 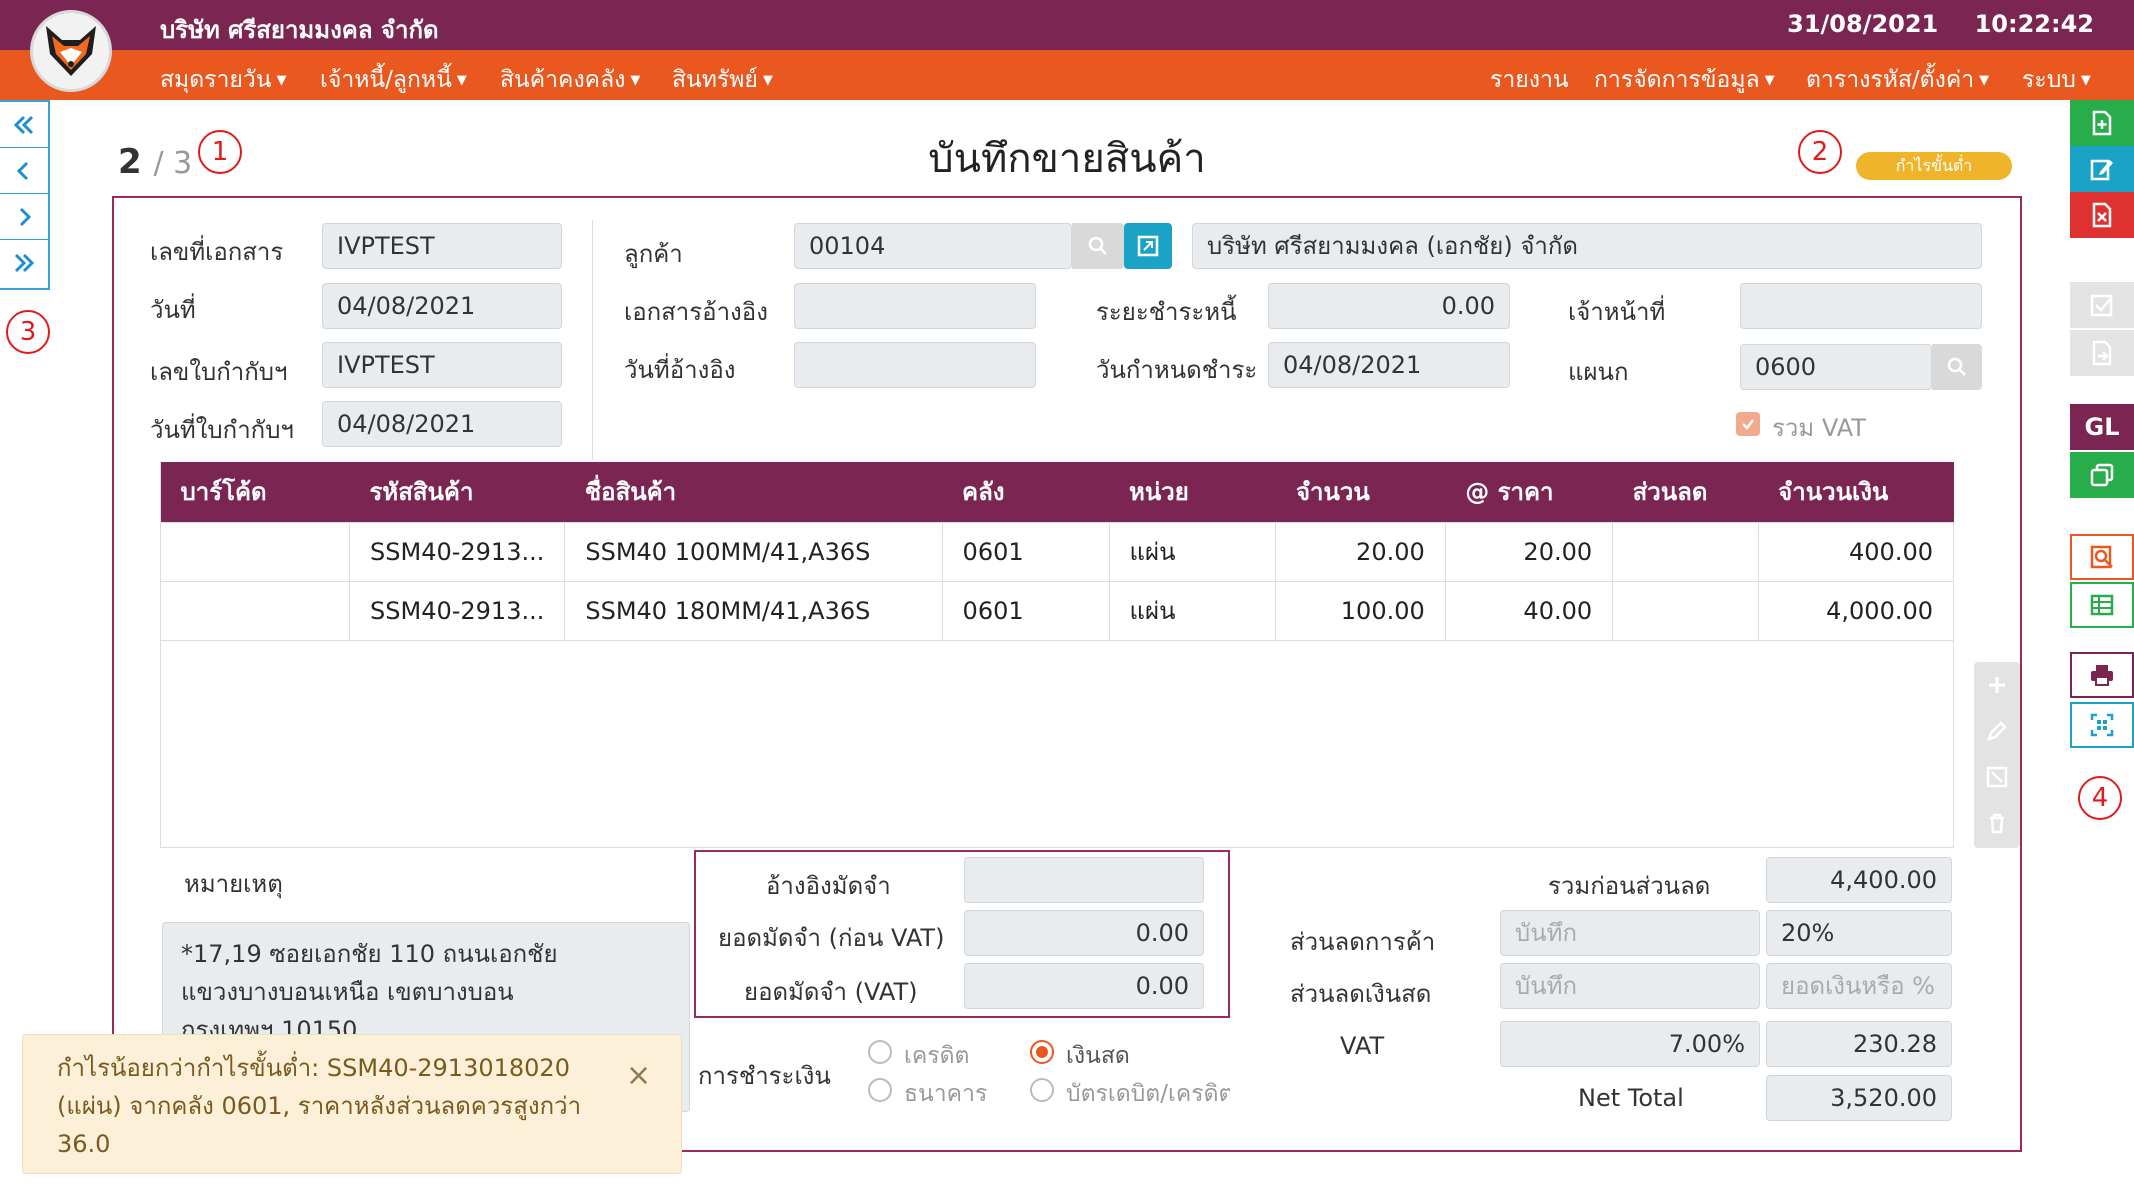 What do you see at coordinates (71, 51) in the screenshot?
I see `fox-logo-icon` at bounding box center [71, 51].